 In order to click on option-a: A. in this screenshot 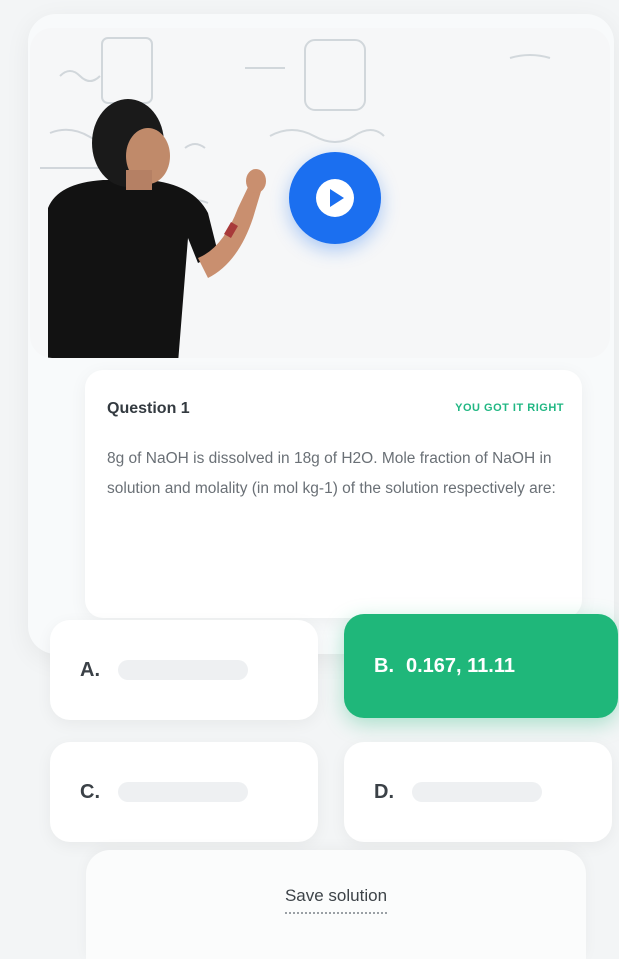, I will do `click(184, 670)`.